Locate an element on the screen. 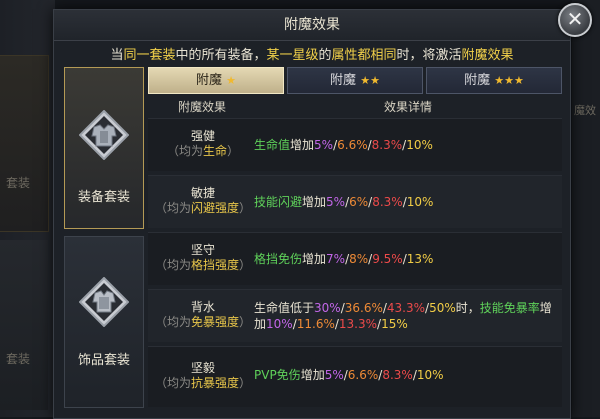  tab-enchant-2-star: 附魔 ★★ is located at coordinates (355, 80).